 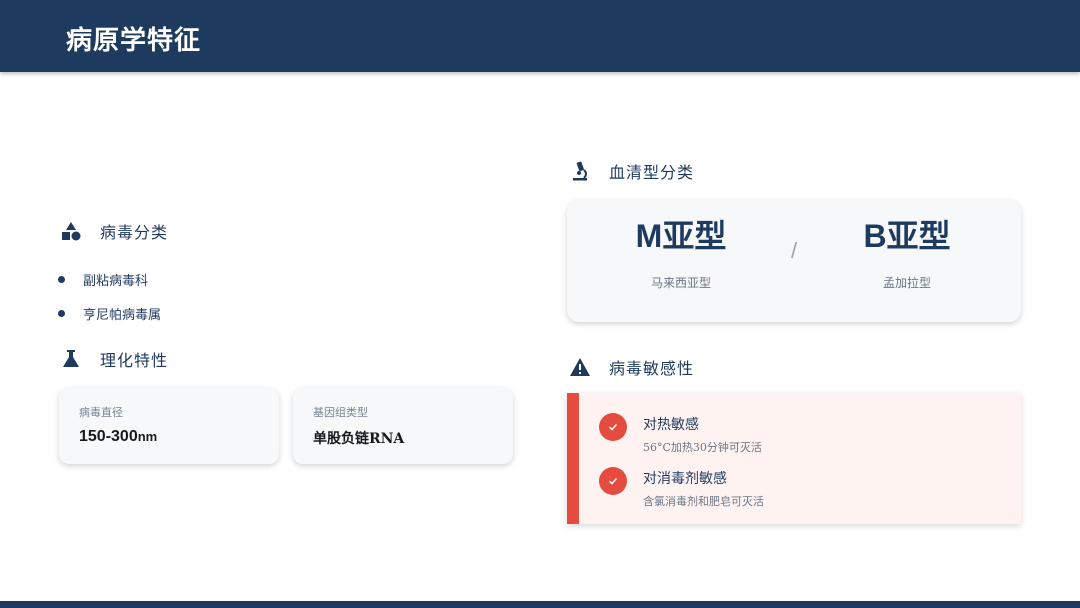 I want to click on sensitivity-desc: 56°C加热30分钟可灭活, so click(x=702, y=447).